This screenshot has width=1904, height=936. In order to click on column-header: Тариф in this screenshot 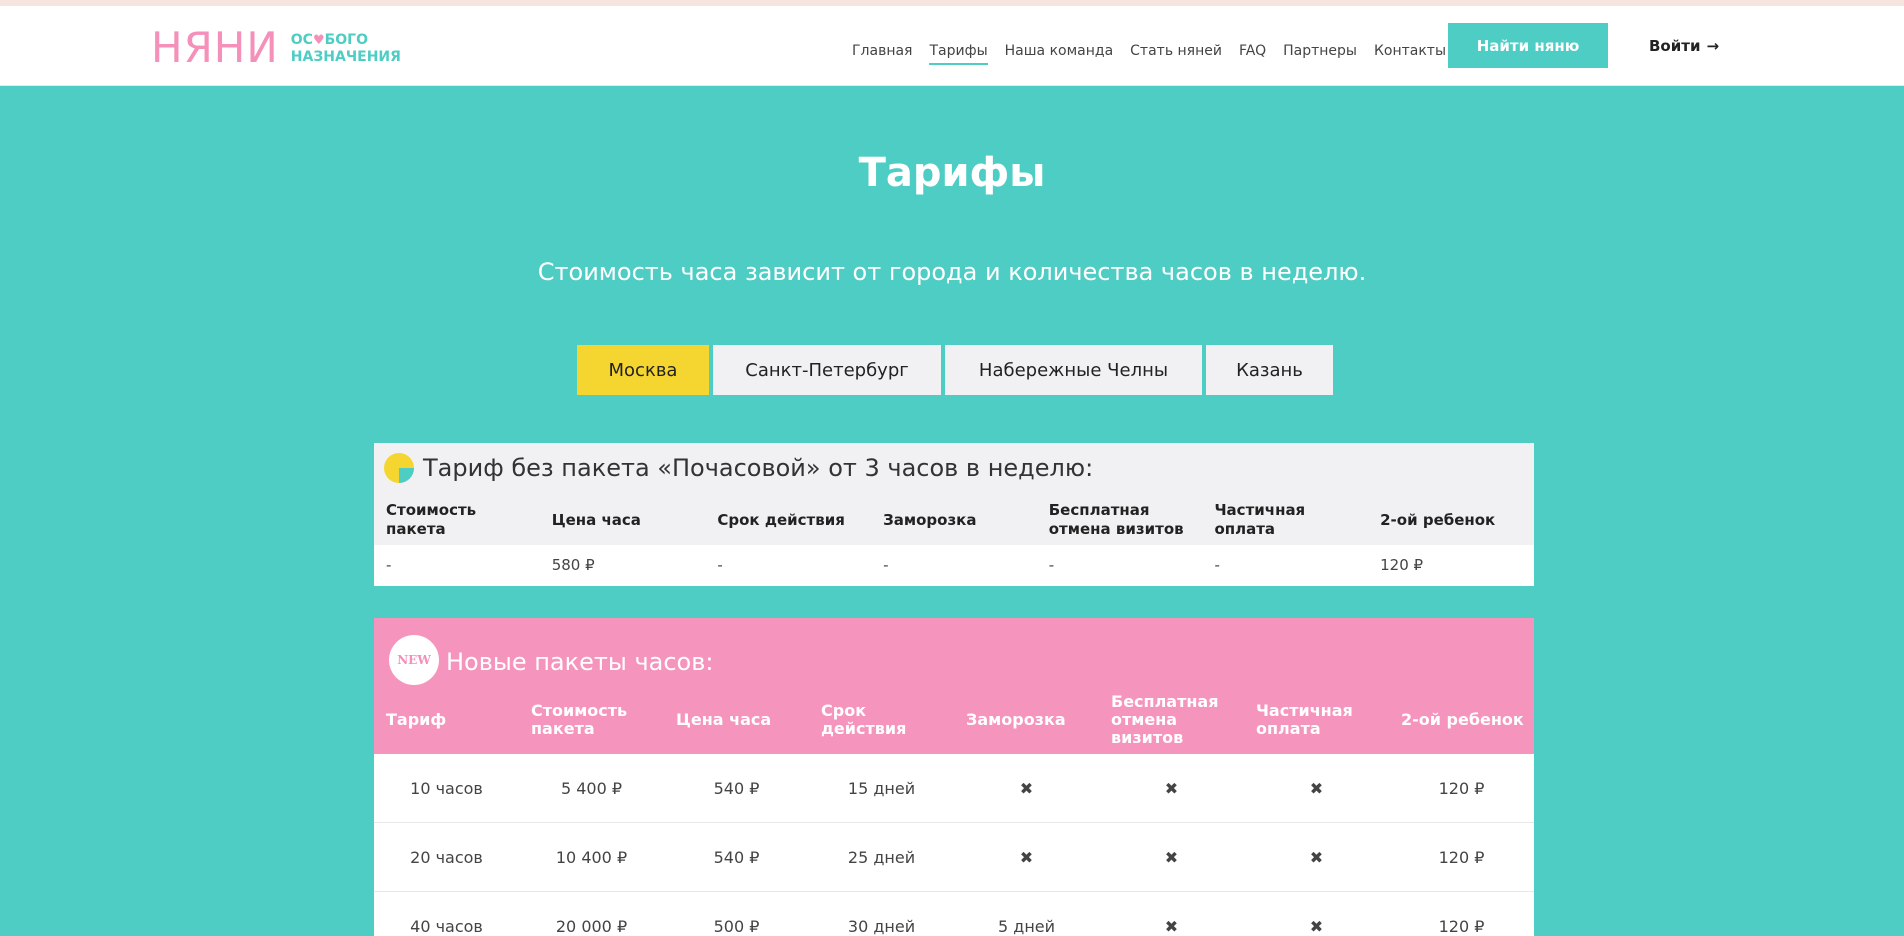, I will do `click(416, 719)`.